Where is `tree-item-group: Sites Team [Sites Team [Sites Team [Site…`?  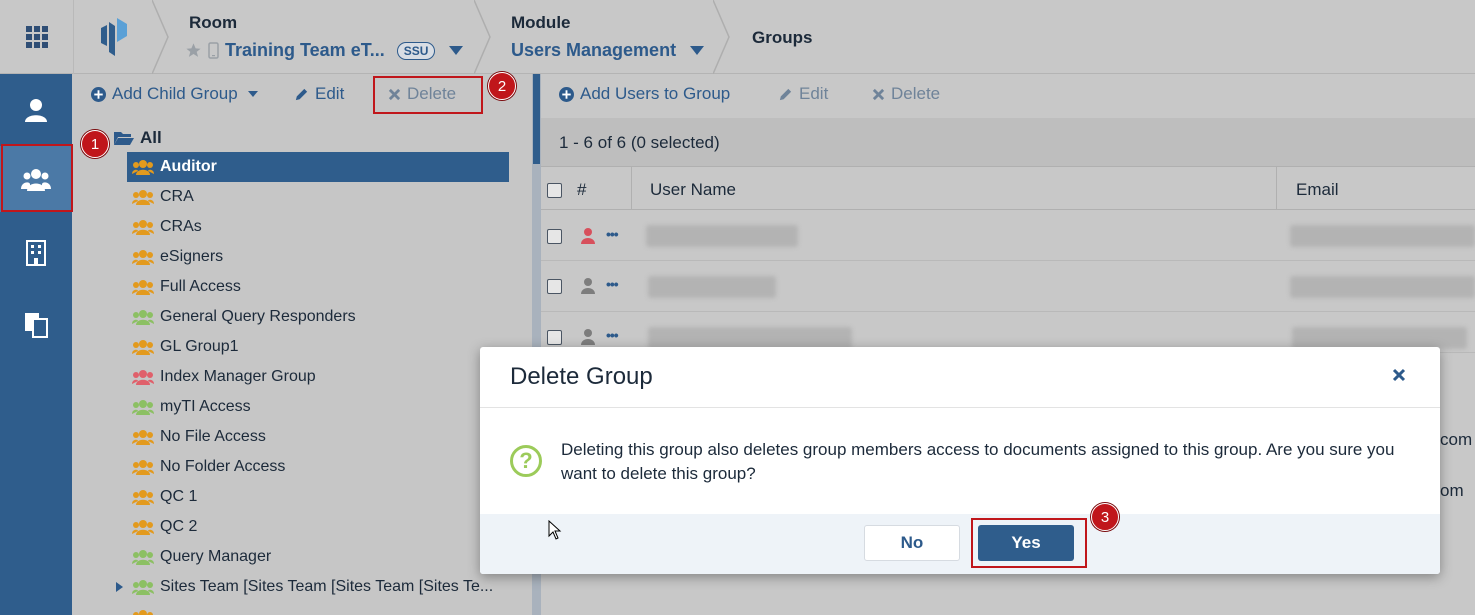
tree-item-group: Sites Team [Sites Team [Sites Team [Site… is located at coordinates (318, 587).